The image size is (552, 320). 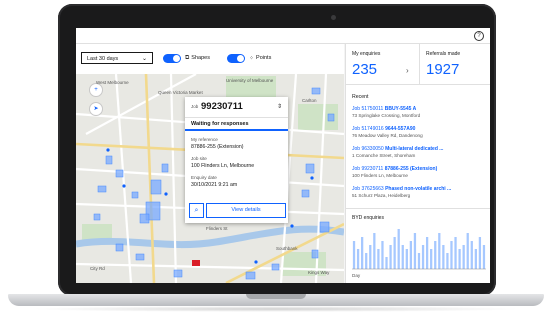 What do you see at coordinates (382, 64) in the screenshot?
I see `enquiries-card: My enquiries 235 ›` at bounding box center [382, 64].